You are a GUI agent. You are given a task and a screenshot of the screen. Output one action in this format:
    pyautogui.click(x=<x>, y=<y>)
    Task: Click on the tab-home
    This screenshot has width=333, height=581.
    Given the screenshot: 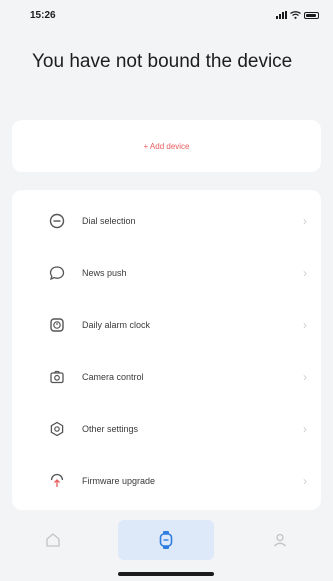 What is the action you would take?
    pyautogui.click(x=53, y=540)
    